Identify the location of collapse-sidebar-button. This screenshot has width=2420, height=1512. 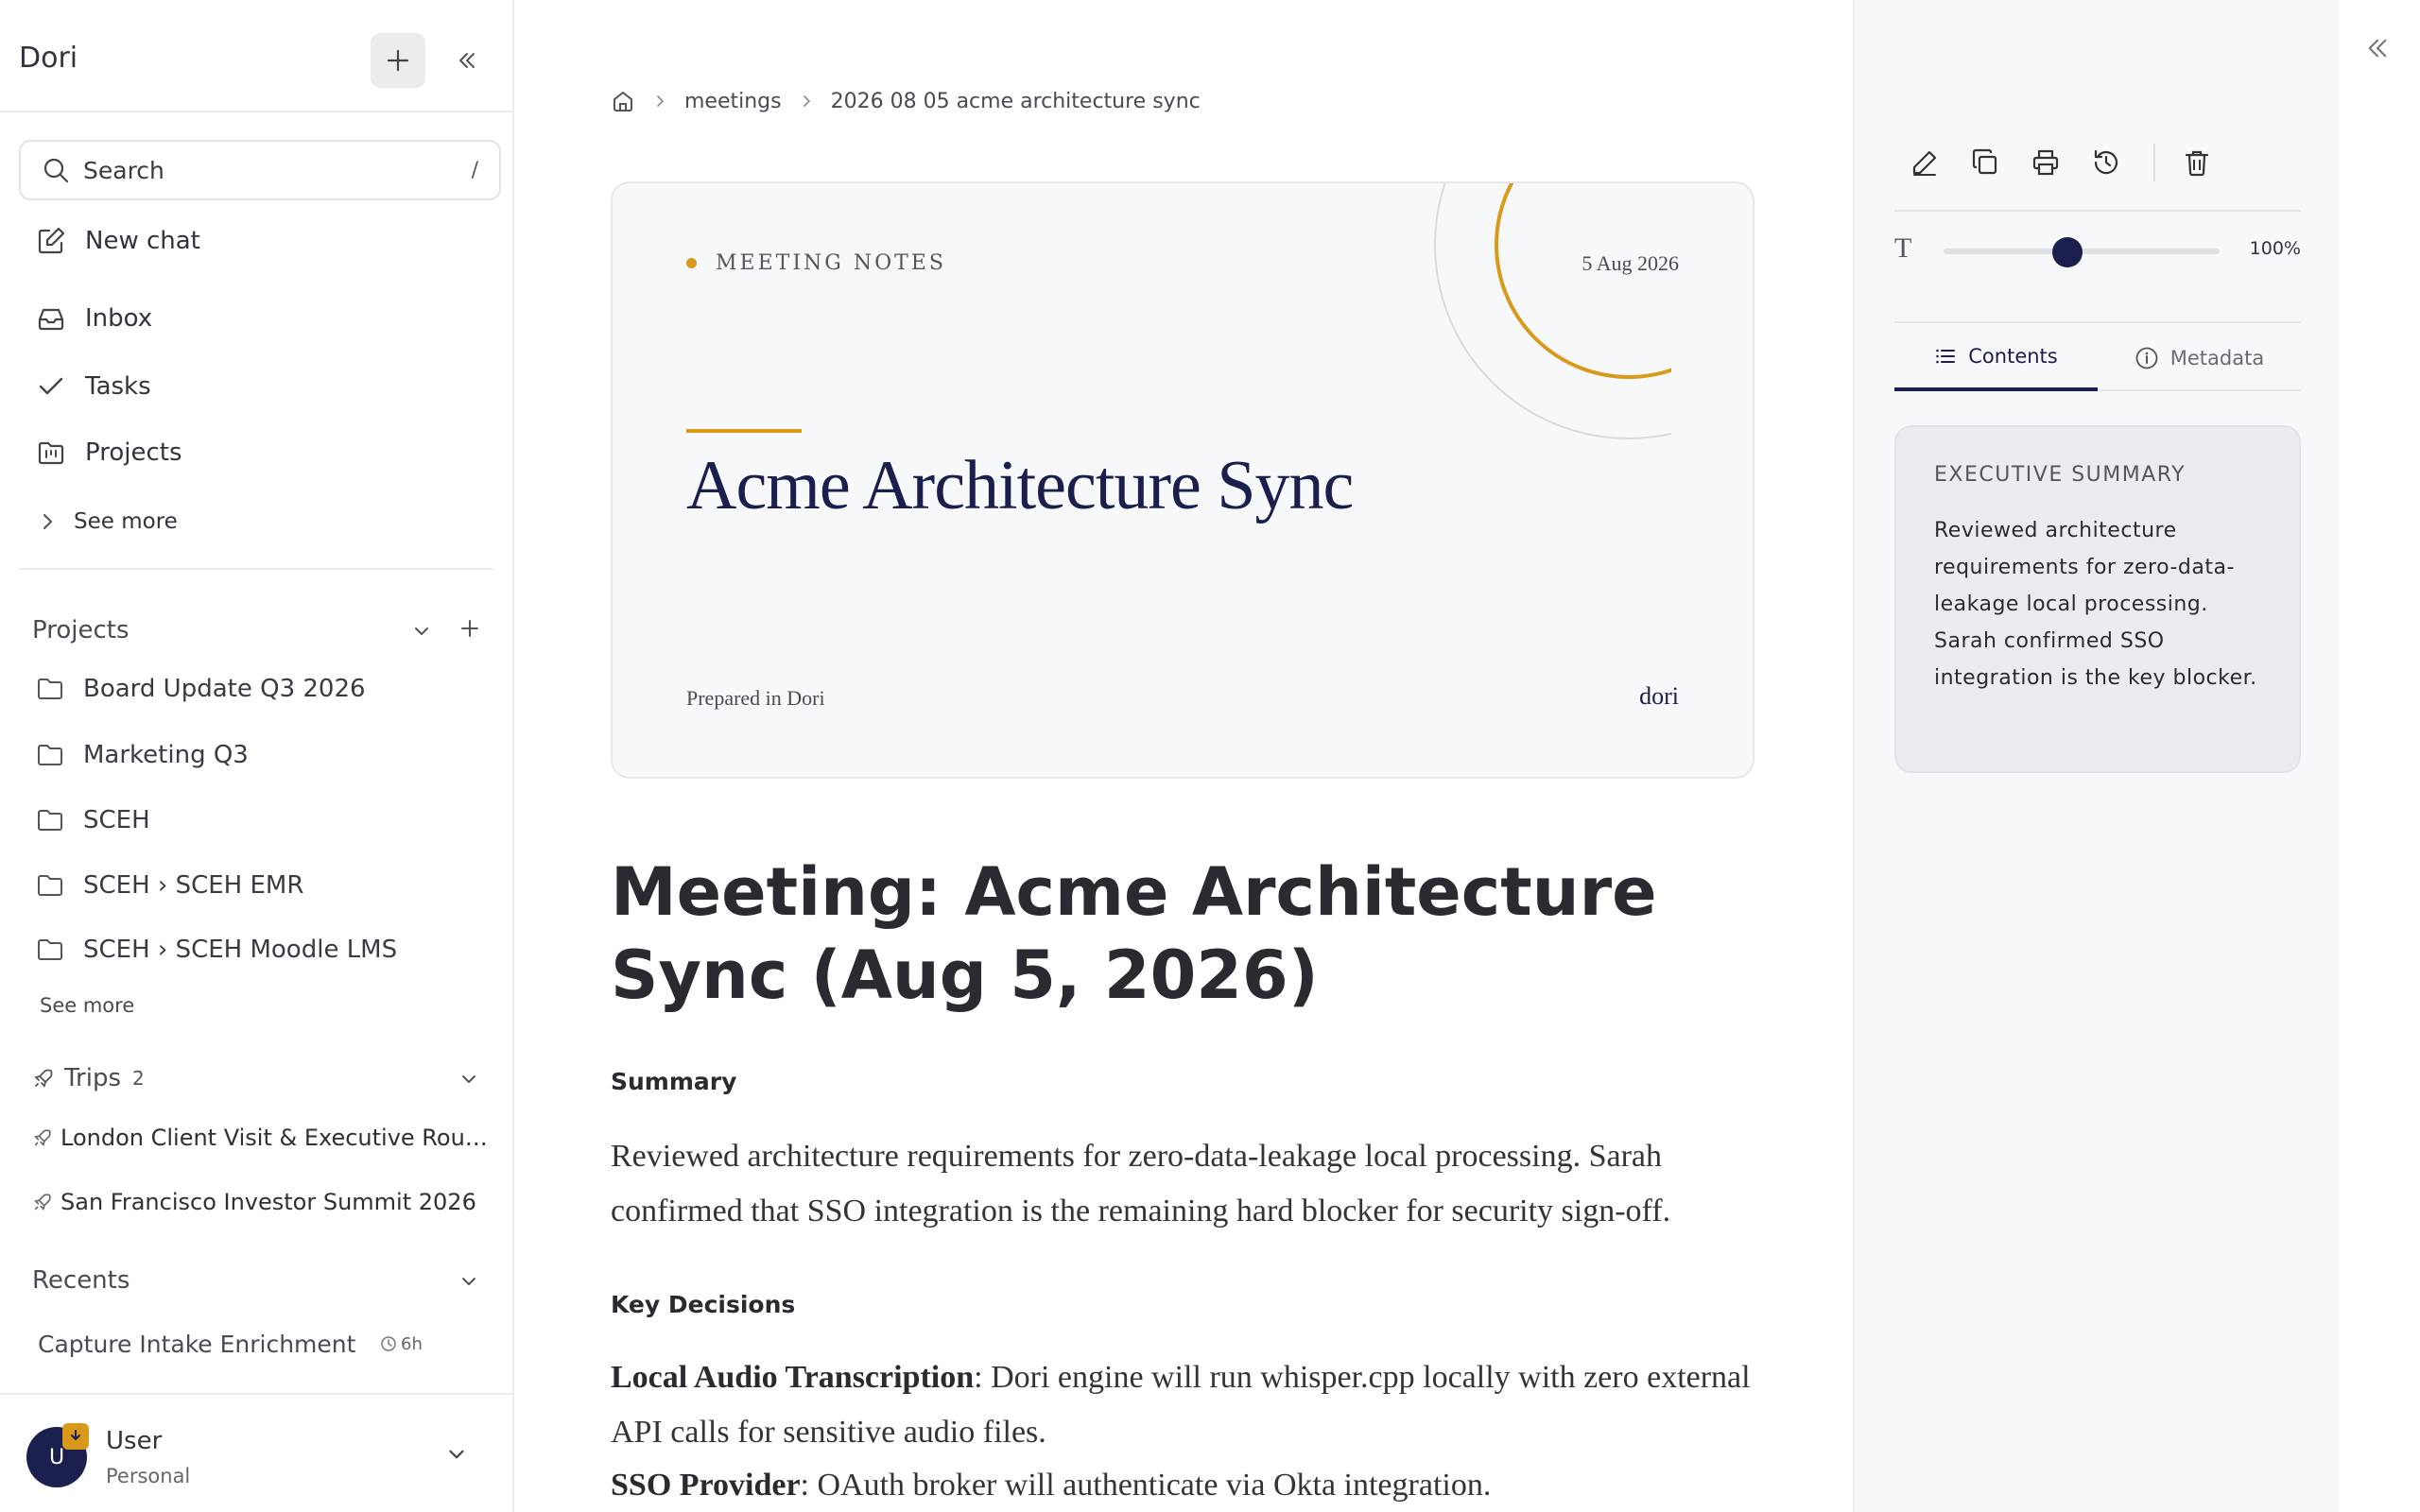
(467, 60).